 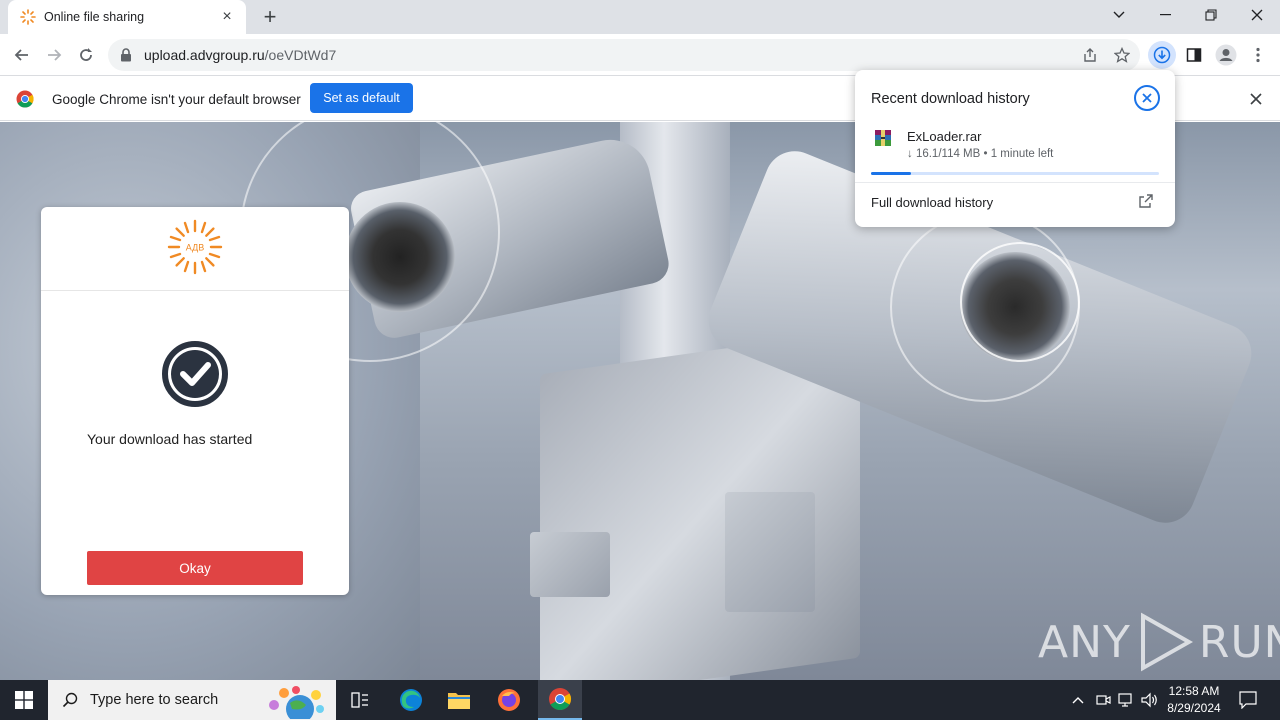 I want to click on infobar-close-icon, so click(x=1256, y=99).